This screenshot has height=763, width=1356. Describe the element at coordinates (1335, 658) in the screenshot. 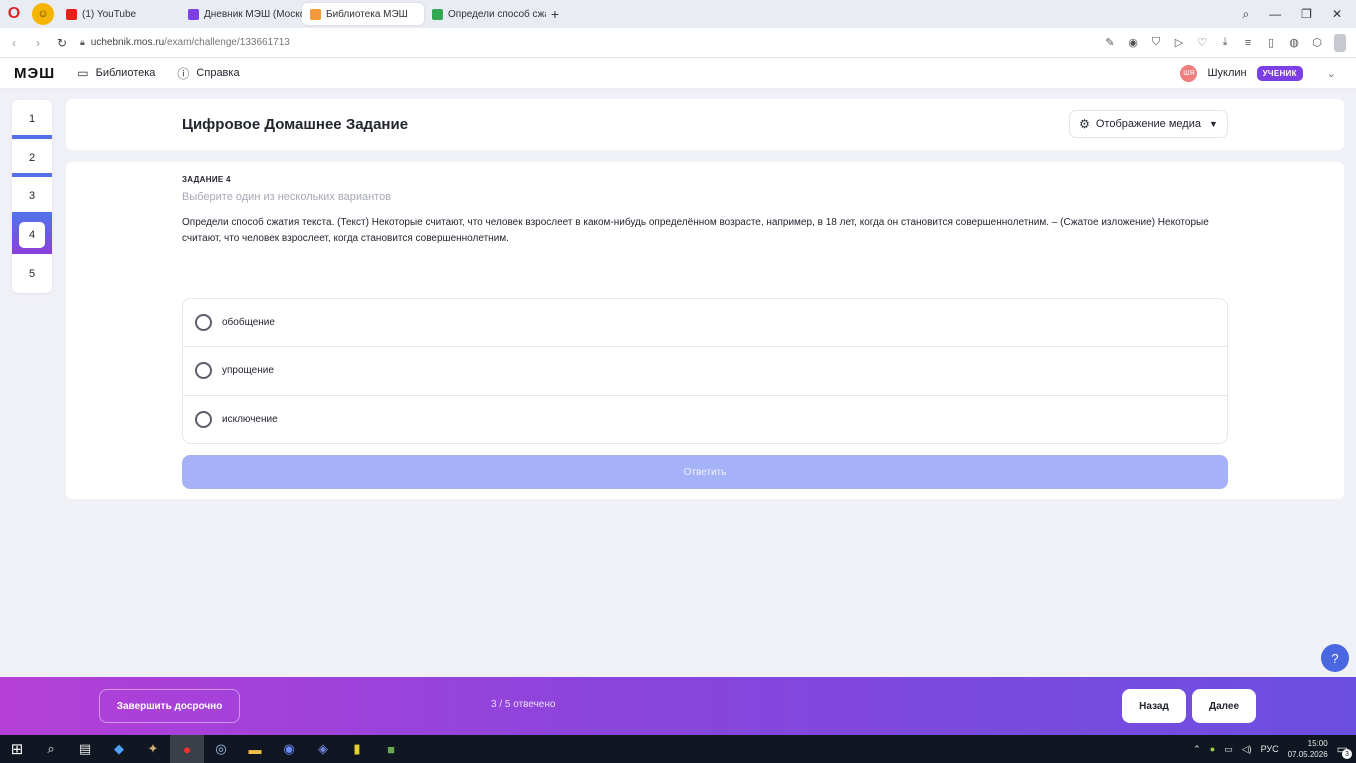

I see `help-fab-button: ?` at that location.